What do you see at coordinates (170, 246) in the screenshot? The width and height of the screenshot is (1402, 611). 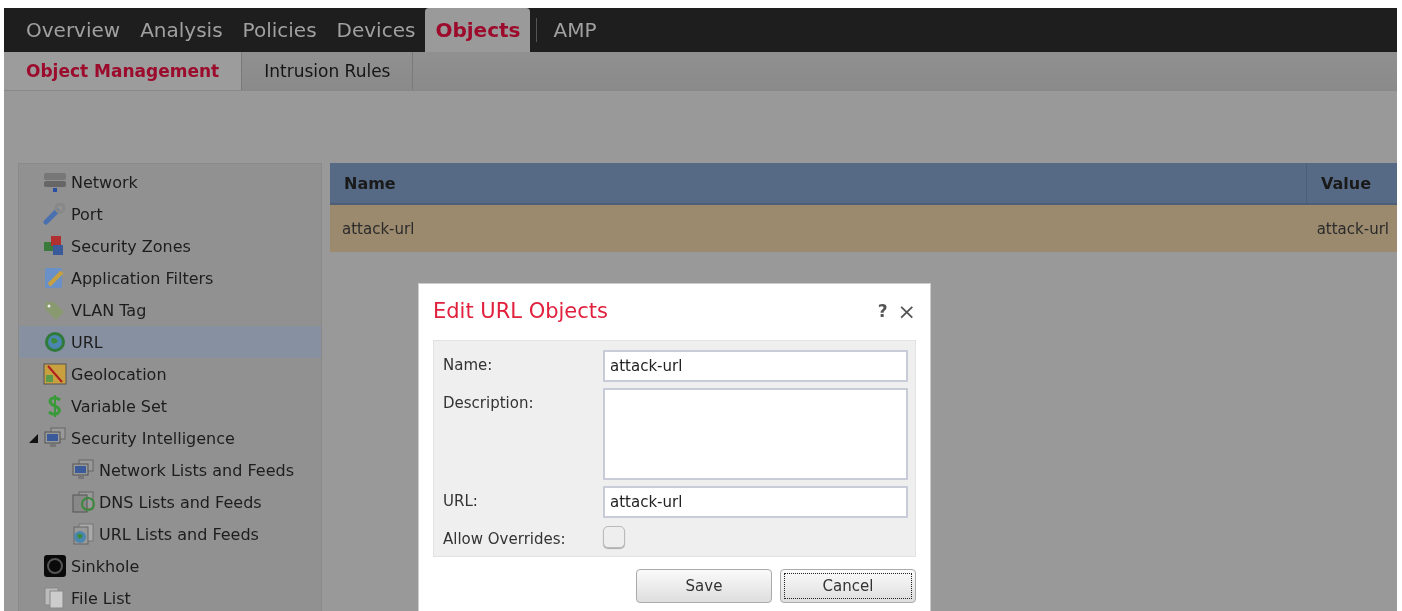 I see `sidebar-item: Security Zones` at bounding box center [170, 246].